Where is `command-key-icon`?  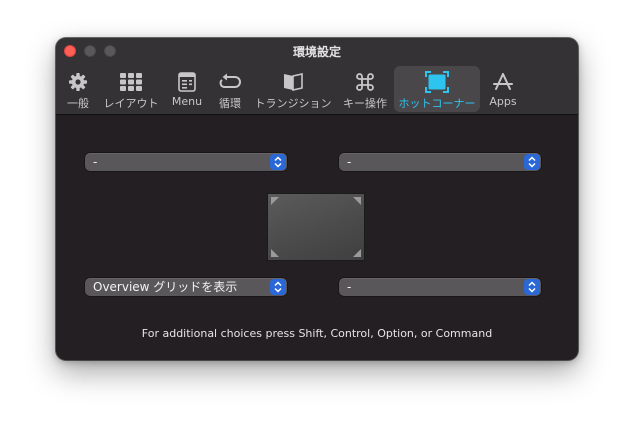 command-key-icon is located at coordinates (365, 82).